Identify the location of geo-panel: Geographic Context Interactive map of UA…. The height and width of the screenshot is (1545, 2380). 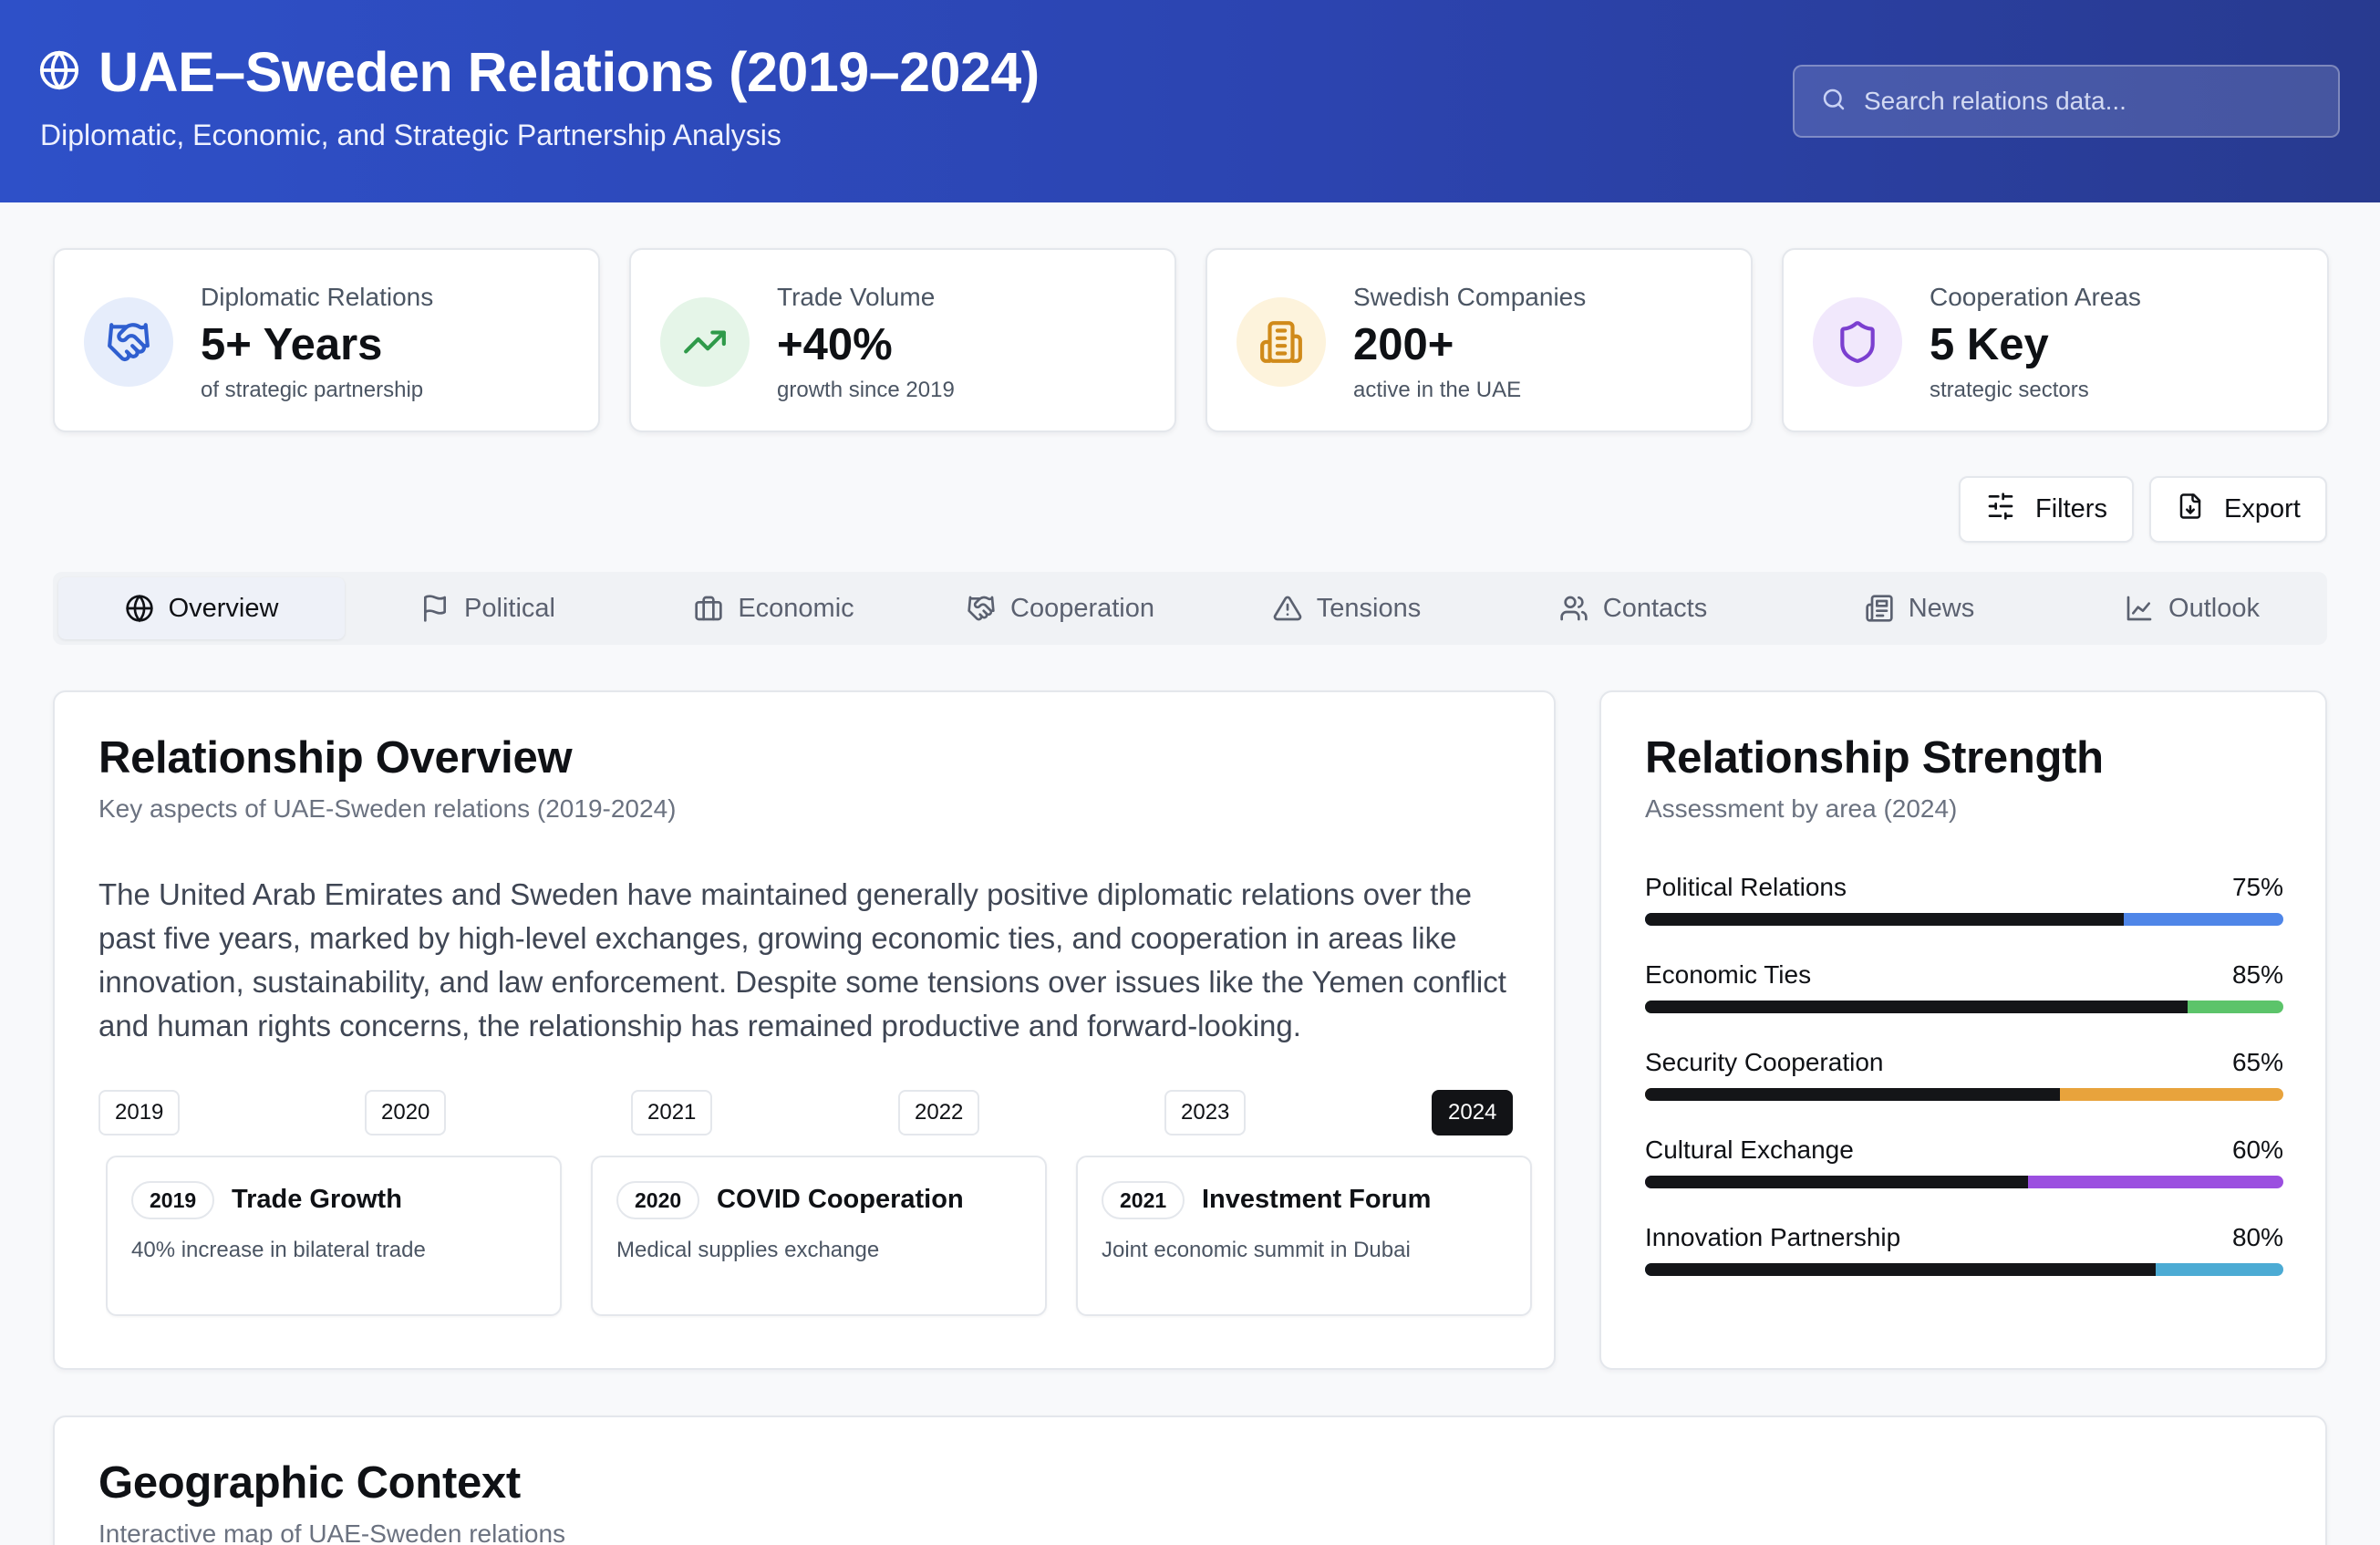
(1190, 1480).